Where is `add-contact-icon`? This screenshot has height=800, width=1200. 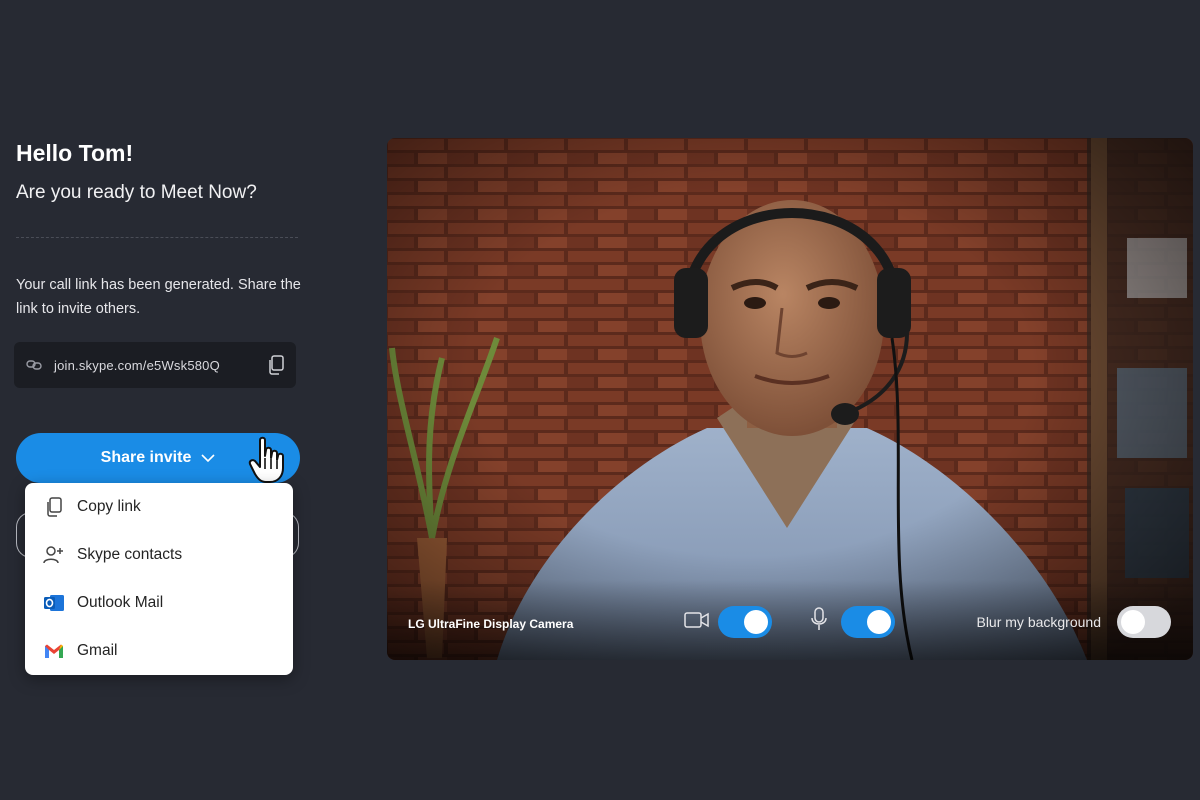
add-contact-icon is located at coordinates (54, 555).